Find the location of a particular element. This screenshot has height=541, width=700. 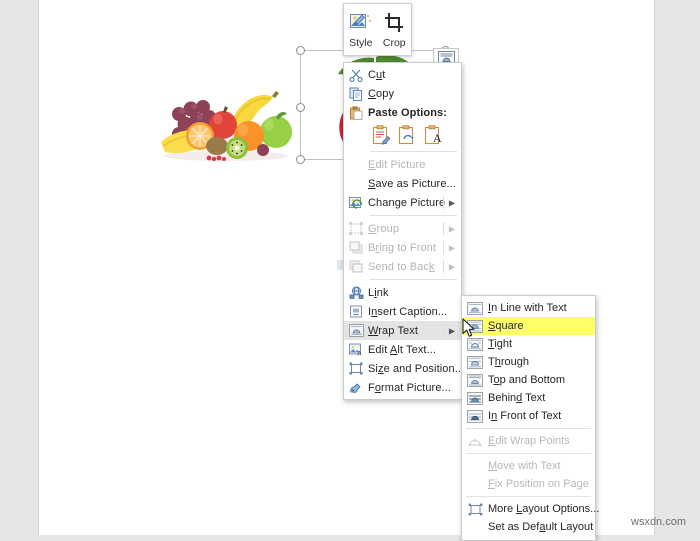

menu-item-send-to-back: Send to Back ▶ is located at coordinates (402, 266).